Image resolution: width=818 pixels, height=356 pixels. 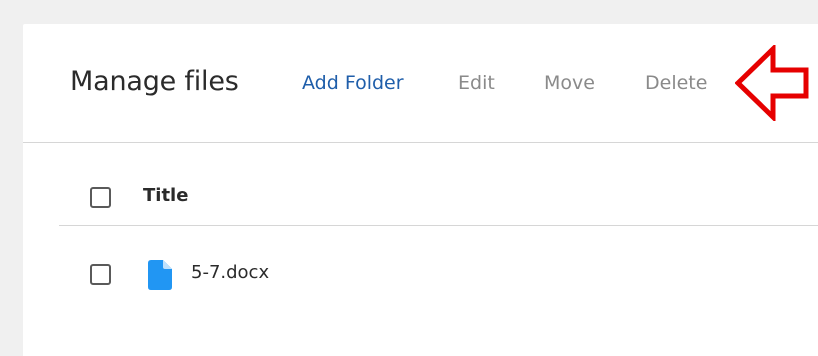 I want to click on arrow-left-outline-icon, so click(x=772, y=83).